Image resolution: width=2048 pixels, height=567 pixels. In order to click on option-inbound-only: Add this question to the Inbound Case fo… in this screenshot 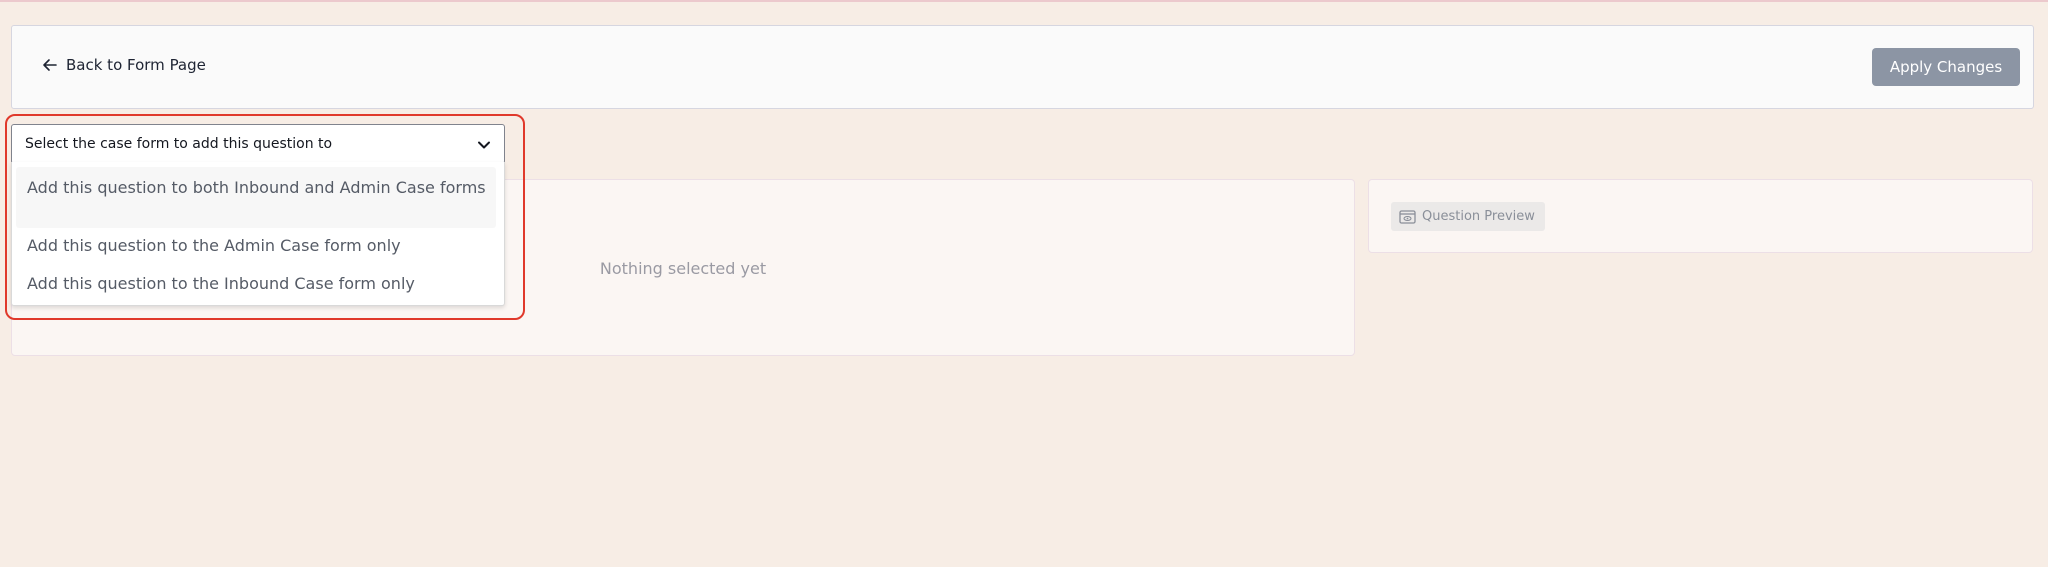, I will do `click(256, 284)`.